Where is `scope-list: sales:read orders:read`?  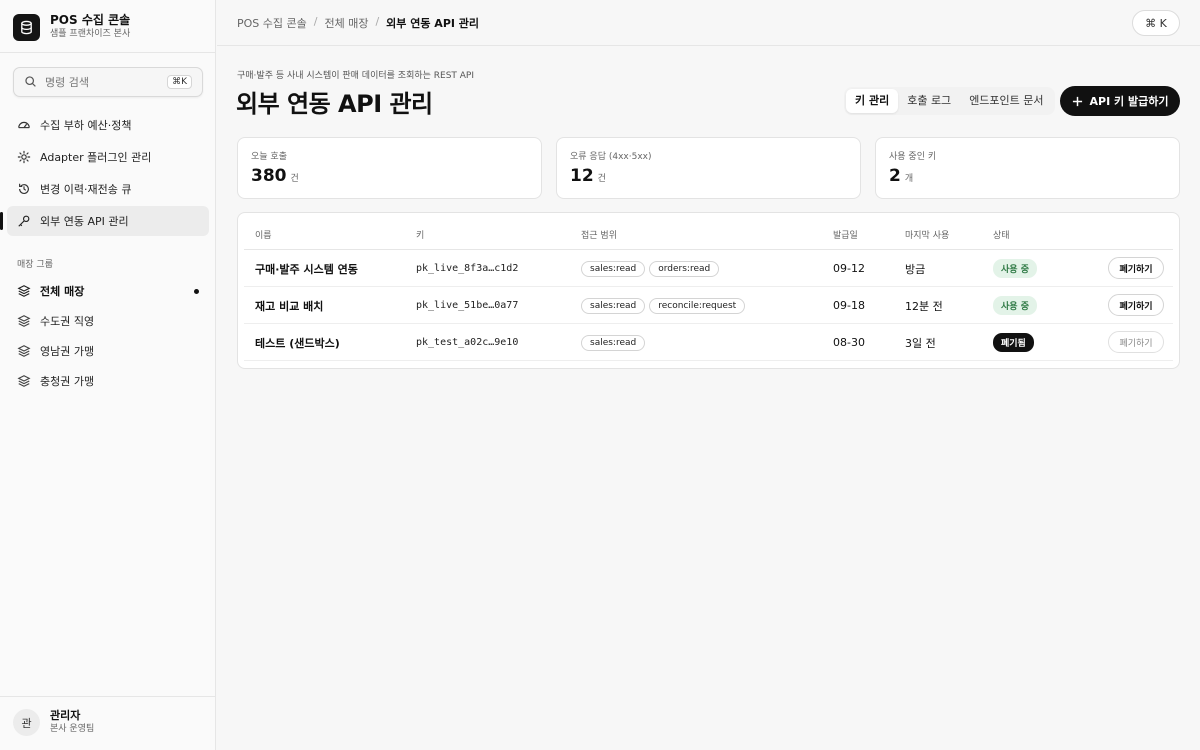
scope-list: sales:read orders:read is located at coordinates (652, 268).